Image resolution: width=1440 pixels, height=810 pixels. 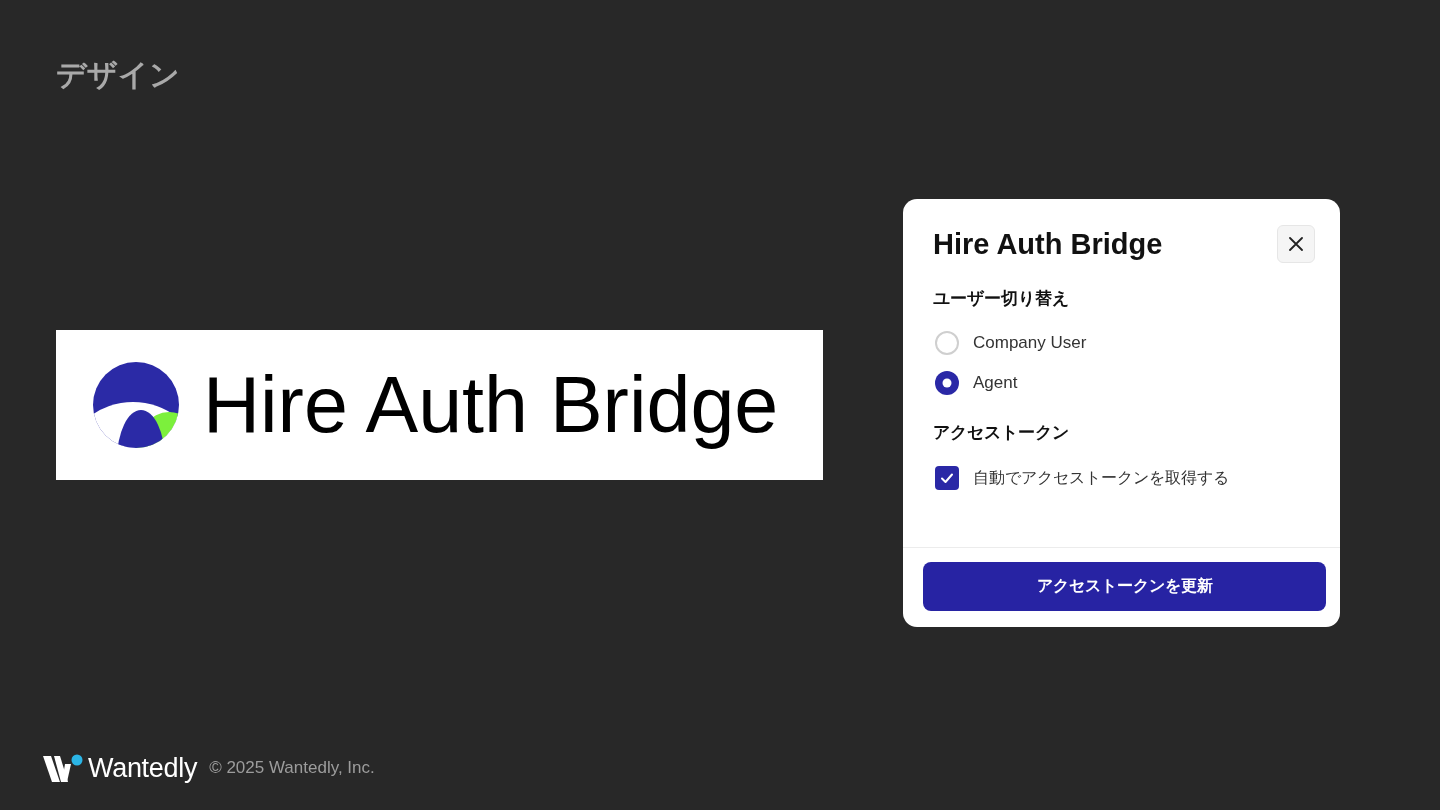 What do you see at coordinates (491, 405) in the screenshot?
I see `logo-wordmark: Hire Auth Bridge` at bounding box center [491, 405].